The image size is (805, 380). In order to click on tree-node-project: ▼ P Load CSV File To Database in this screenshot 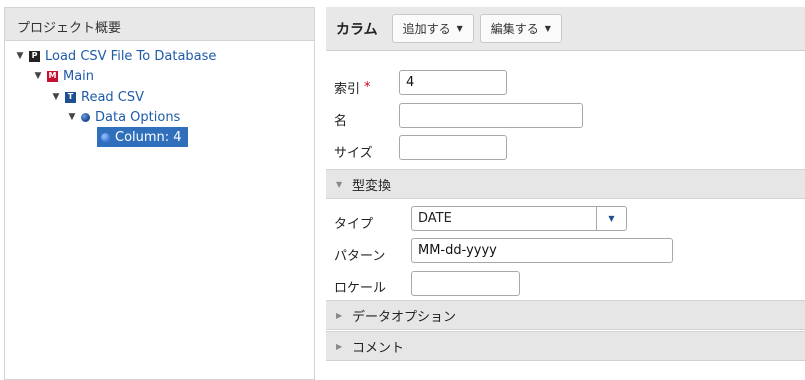, I will do `click(115, 56)`.